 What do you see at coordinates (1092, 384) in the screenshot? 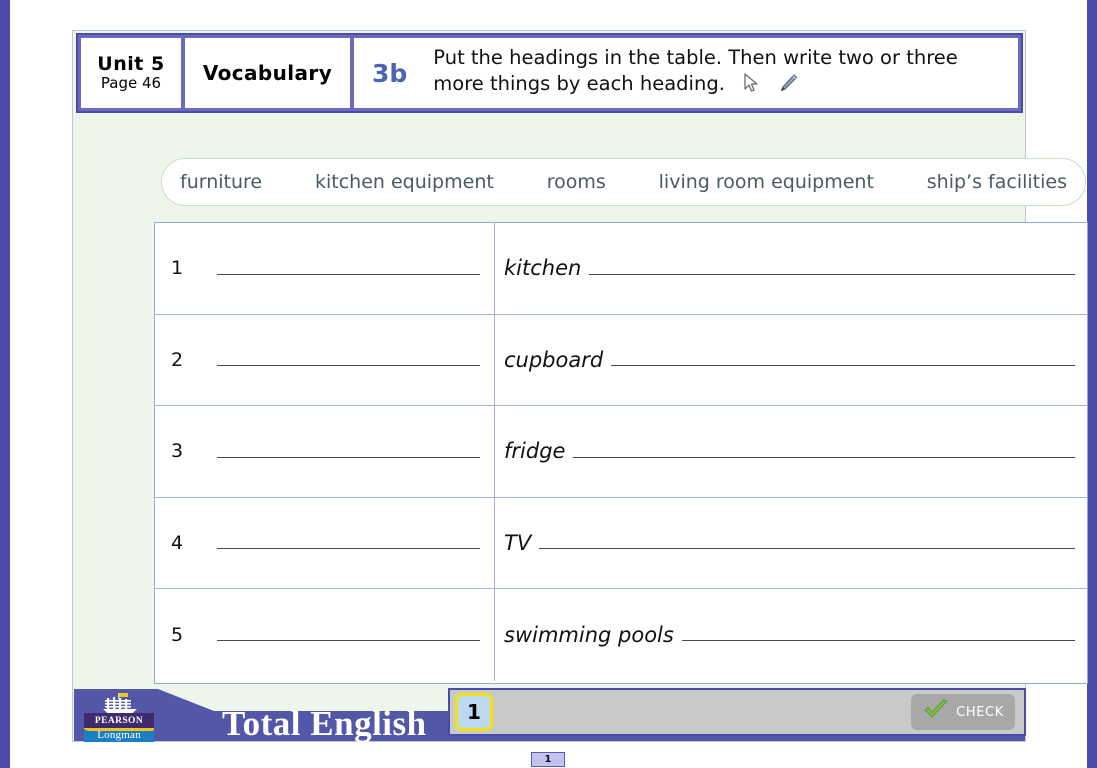
I see `frame-bar-right` at bounding box center [1092, 384].